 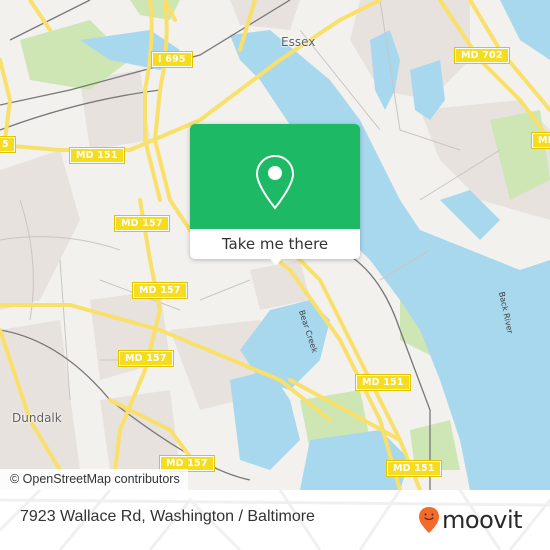 What do you see at coordinates (482, 55) in the screenshot?
I see `road-label-md702: MD 702` at bounding box center [482, 55].